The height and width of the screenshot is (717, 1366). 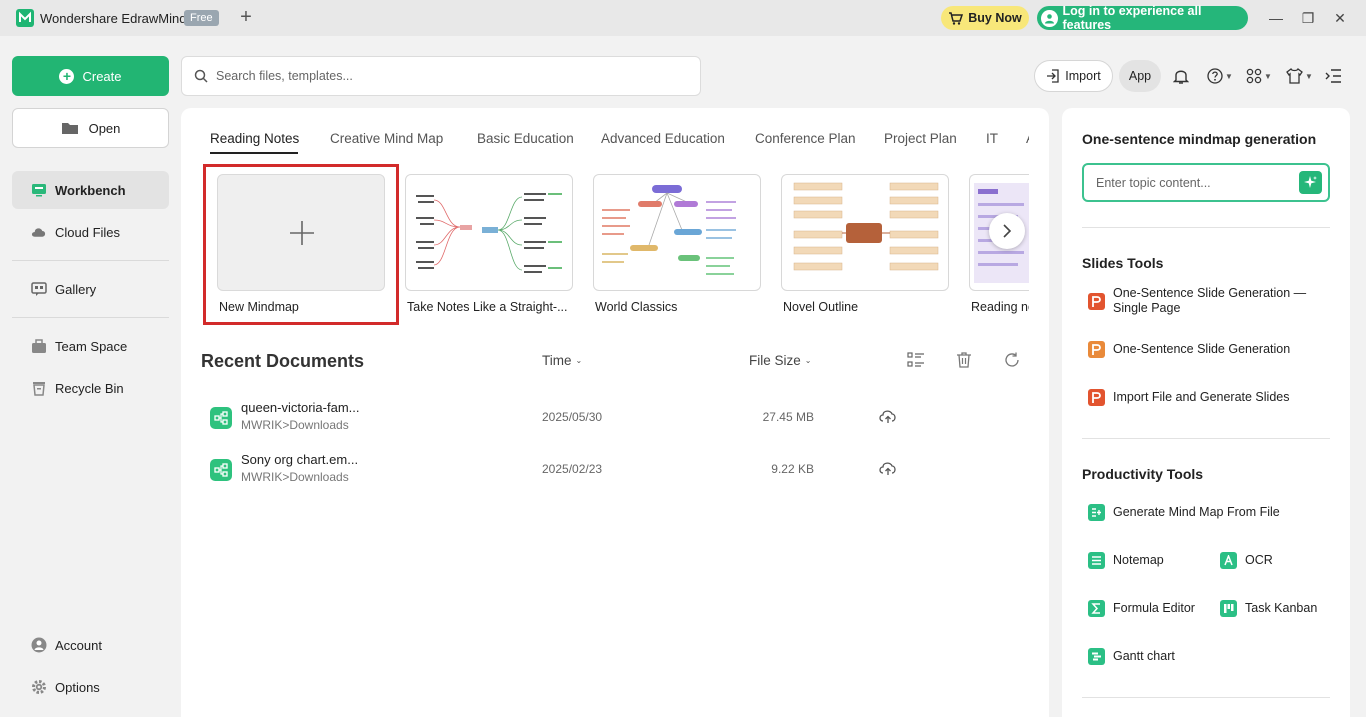 What do you see at coordinates (1308, 18) in the screenshot?
I see `restore-button: ❐` at bounding box center [1308, 18].